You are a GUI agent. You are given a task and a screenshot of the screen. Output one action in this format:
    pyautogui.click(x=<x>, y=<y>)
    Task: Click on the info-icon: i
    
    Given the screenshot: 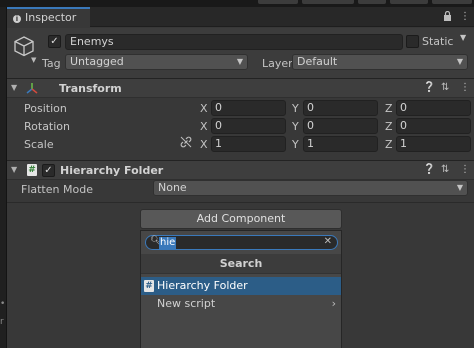 What is the action you would take?
    pyautogui.click(x=17, y=19)
    